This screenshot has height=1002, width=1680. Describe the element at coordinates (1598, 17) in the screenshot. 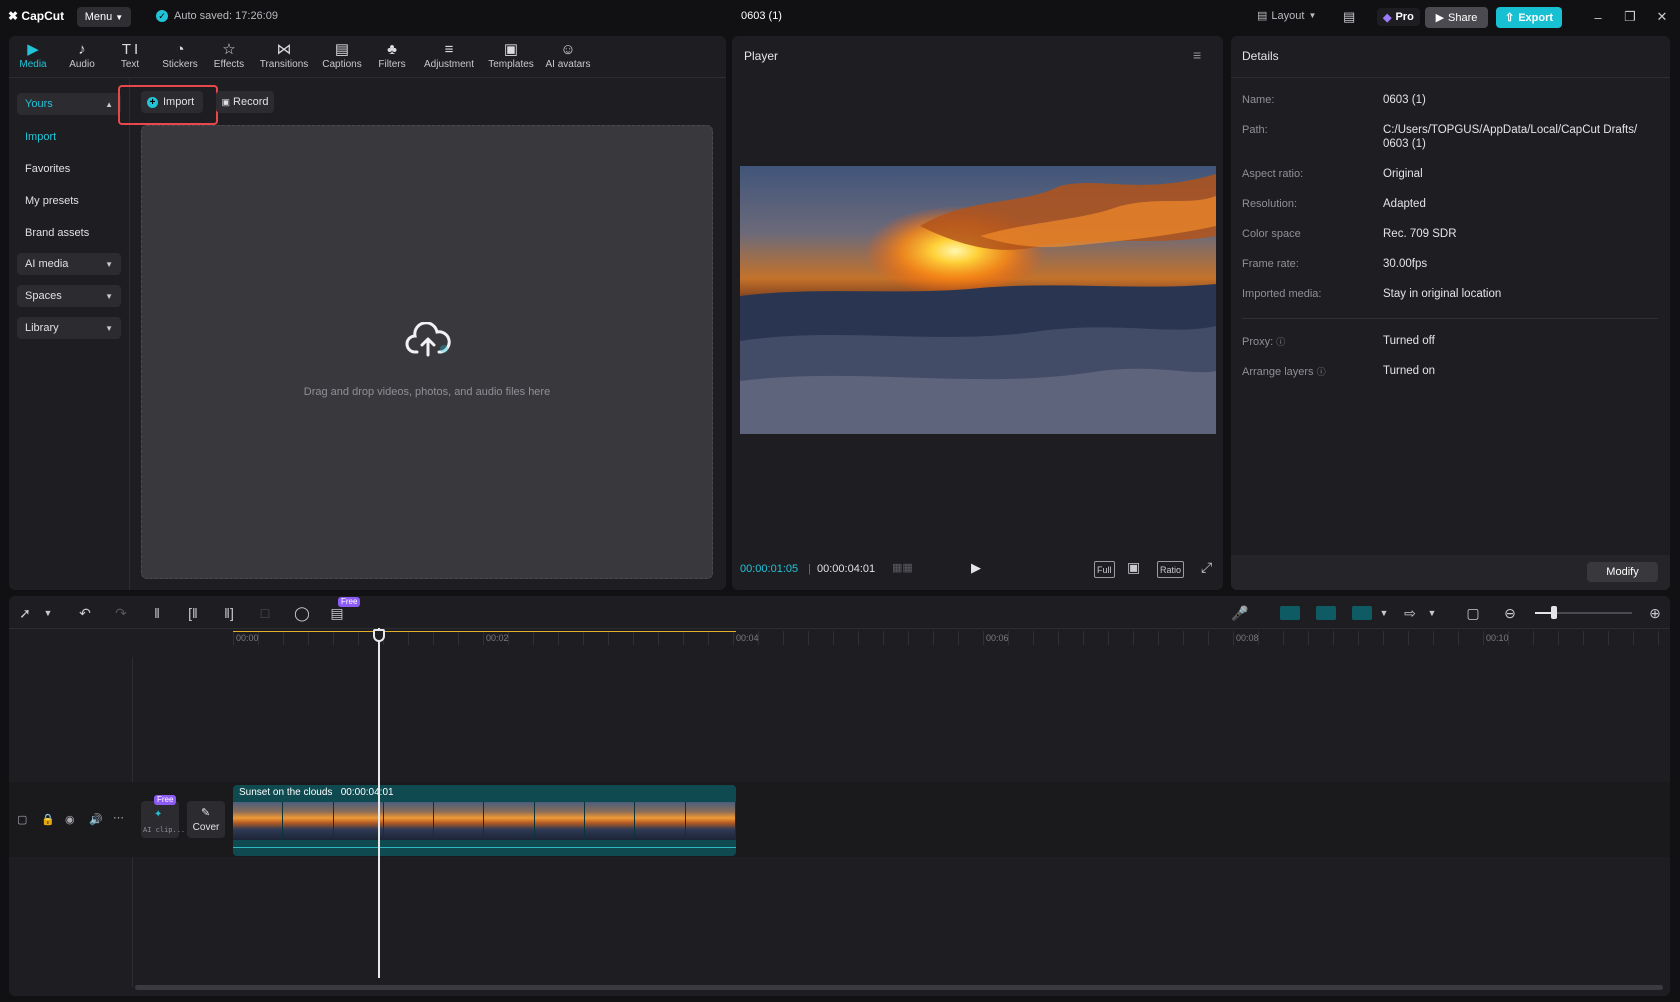

I see `minimize-icon: –` at that location.